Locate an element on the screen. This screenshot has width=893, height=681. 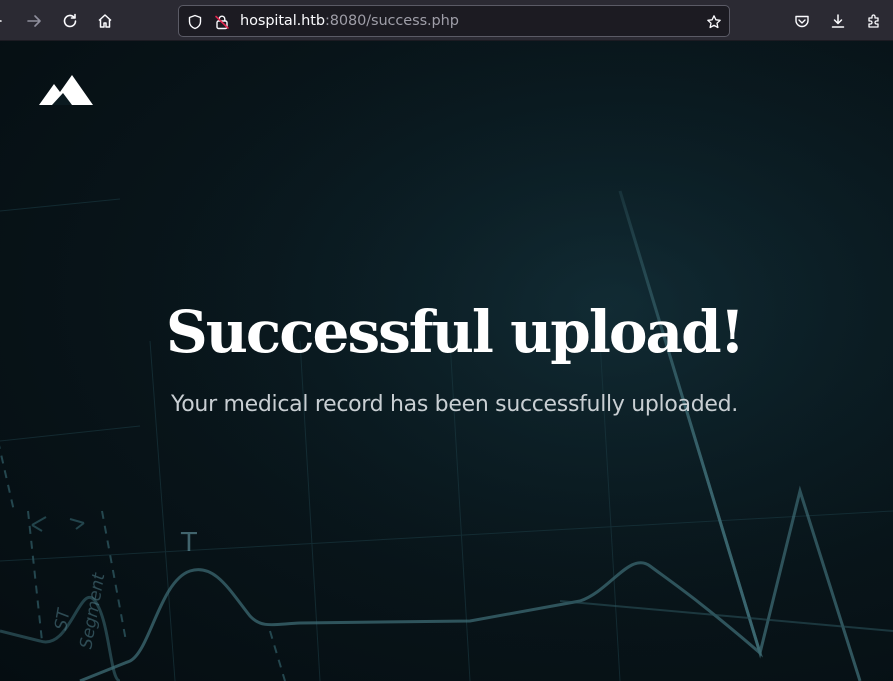
back-button is located at coordinates (5, 21).